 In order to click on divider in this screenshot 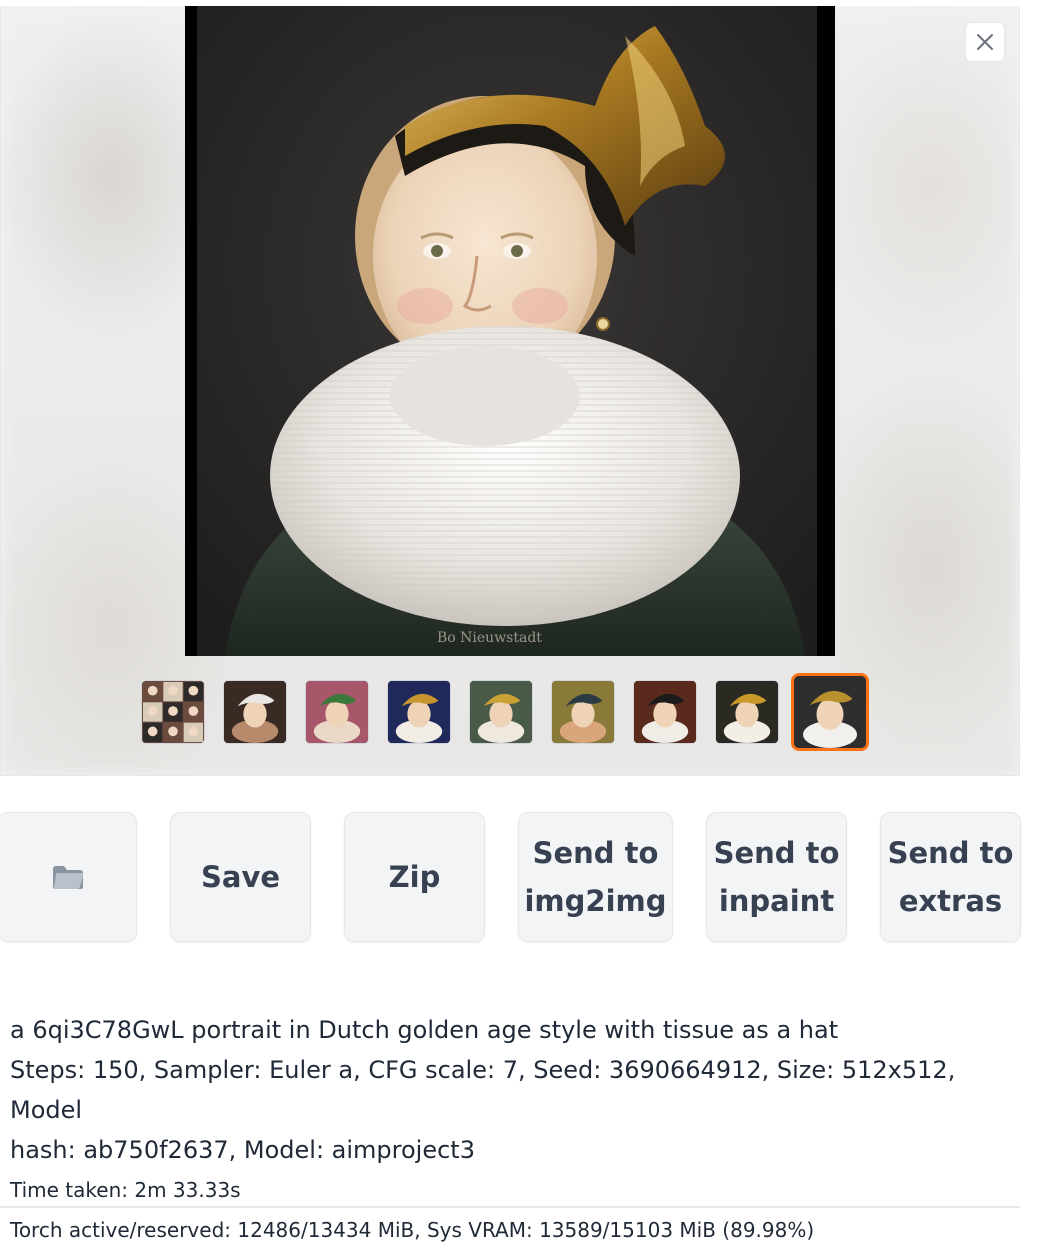, I will do `click(510, 1207)`.